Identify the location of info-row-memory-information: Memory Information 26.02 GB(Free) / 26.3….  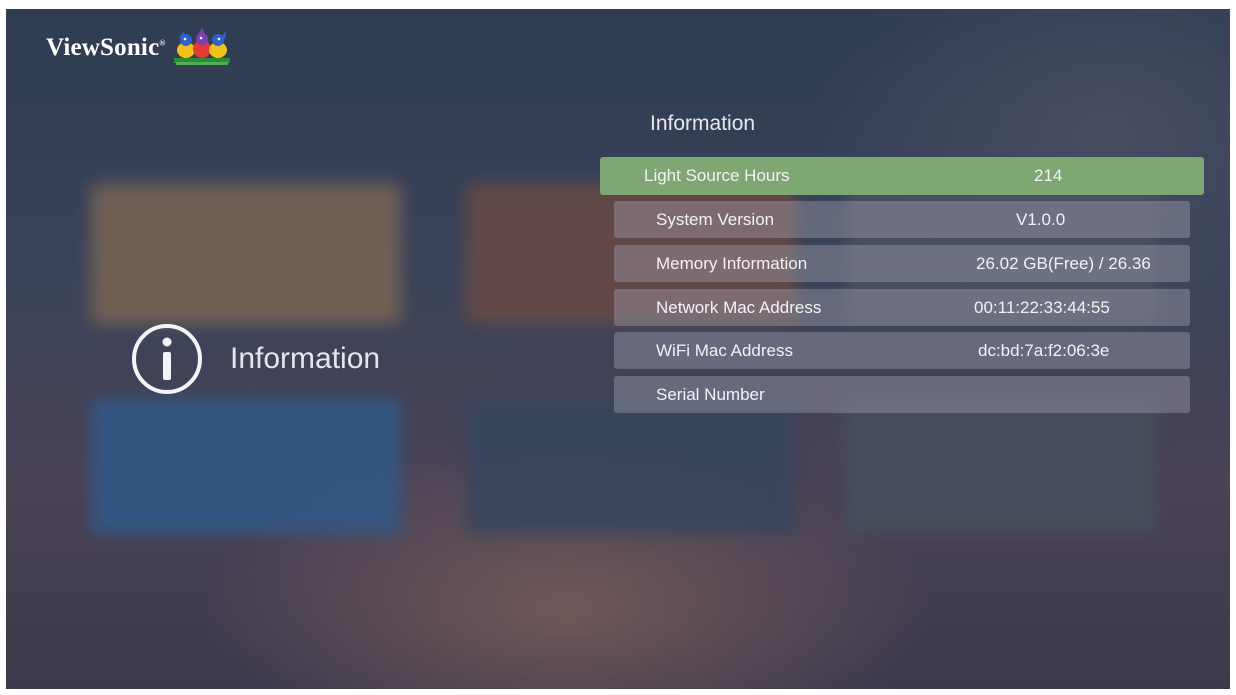
(902, 263).